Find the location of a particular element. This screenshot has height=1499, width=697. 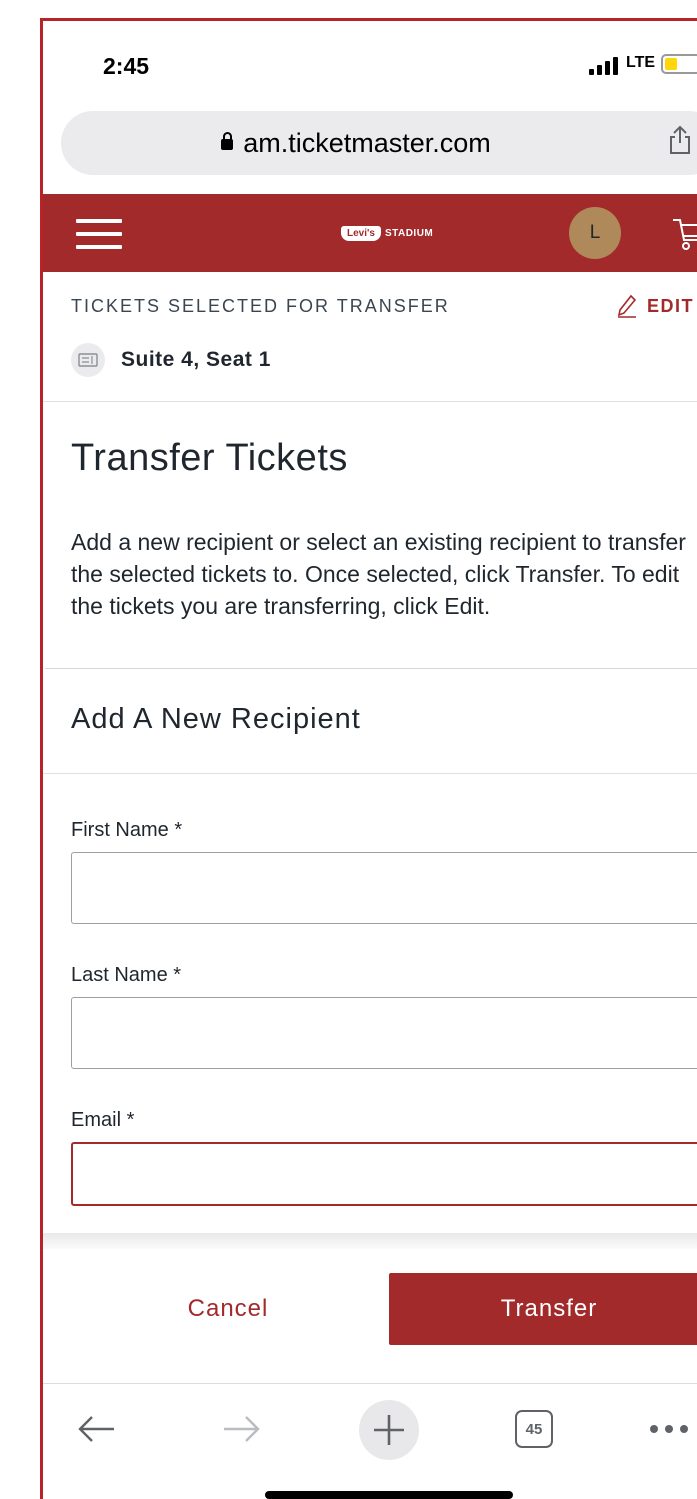

first-name-label: First Name * is located at coordinates (127, 830).